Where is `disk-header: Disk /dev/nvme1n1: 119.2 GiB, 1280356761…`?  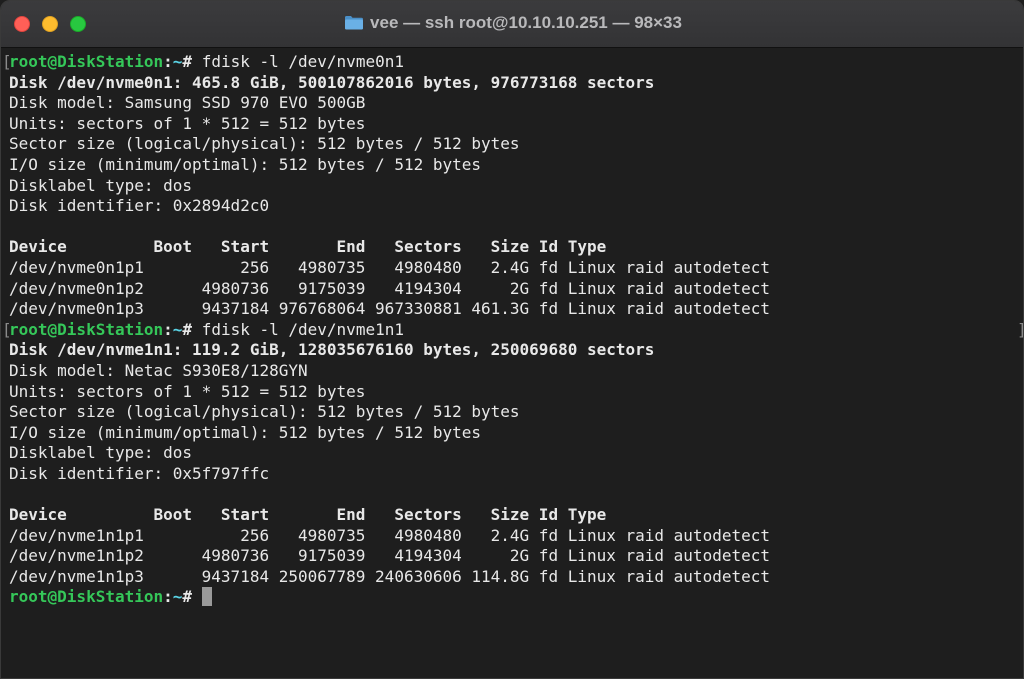 disk-header: Disk /dev/nvme1n1: 119.2 GiB, 1280356761… is located at coordinates (332, 350).